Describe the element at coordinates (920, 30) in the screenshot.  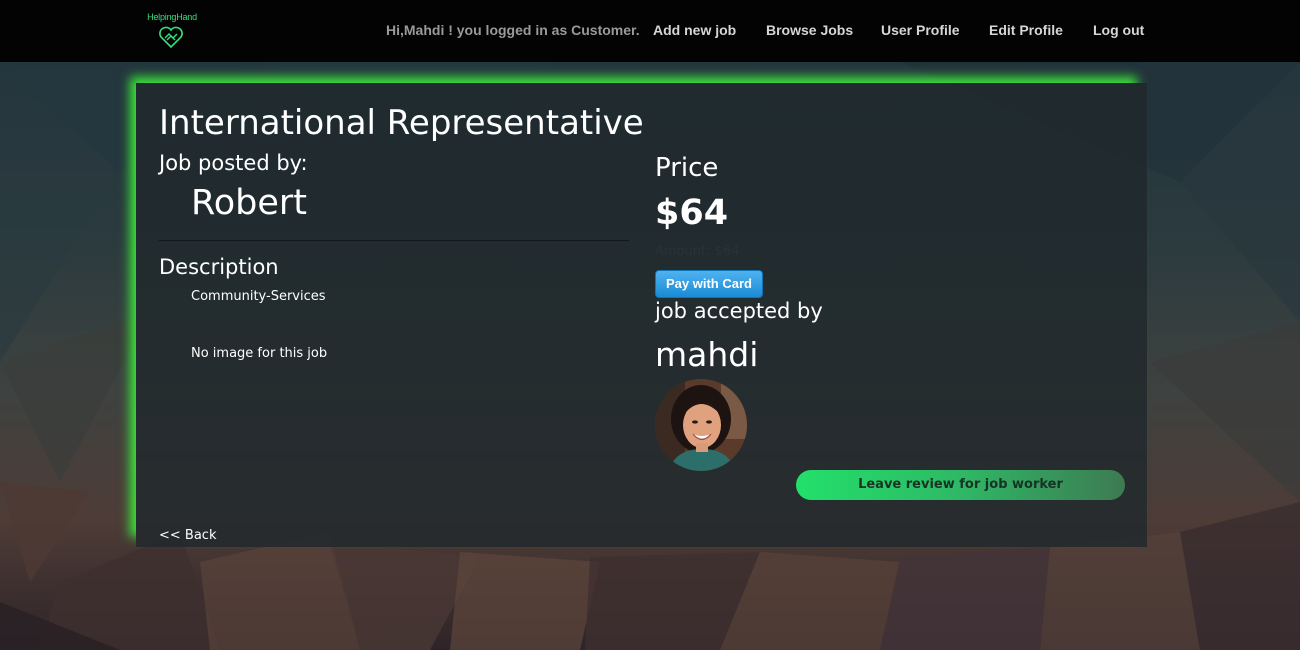
I see `nav-user-profile: User Profile` at that location.